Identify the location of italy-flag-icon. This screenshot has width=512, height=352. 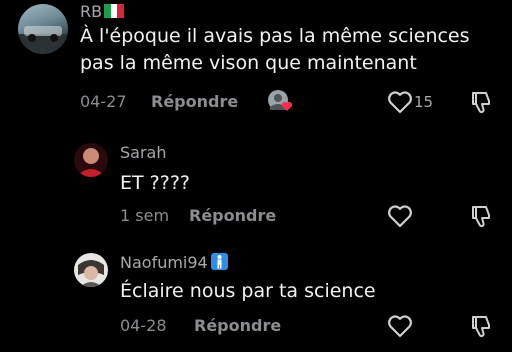
(114, 10).